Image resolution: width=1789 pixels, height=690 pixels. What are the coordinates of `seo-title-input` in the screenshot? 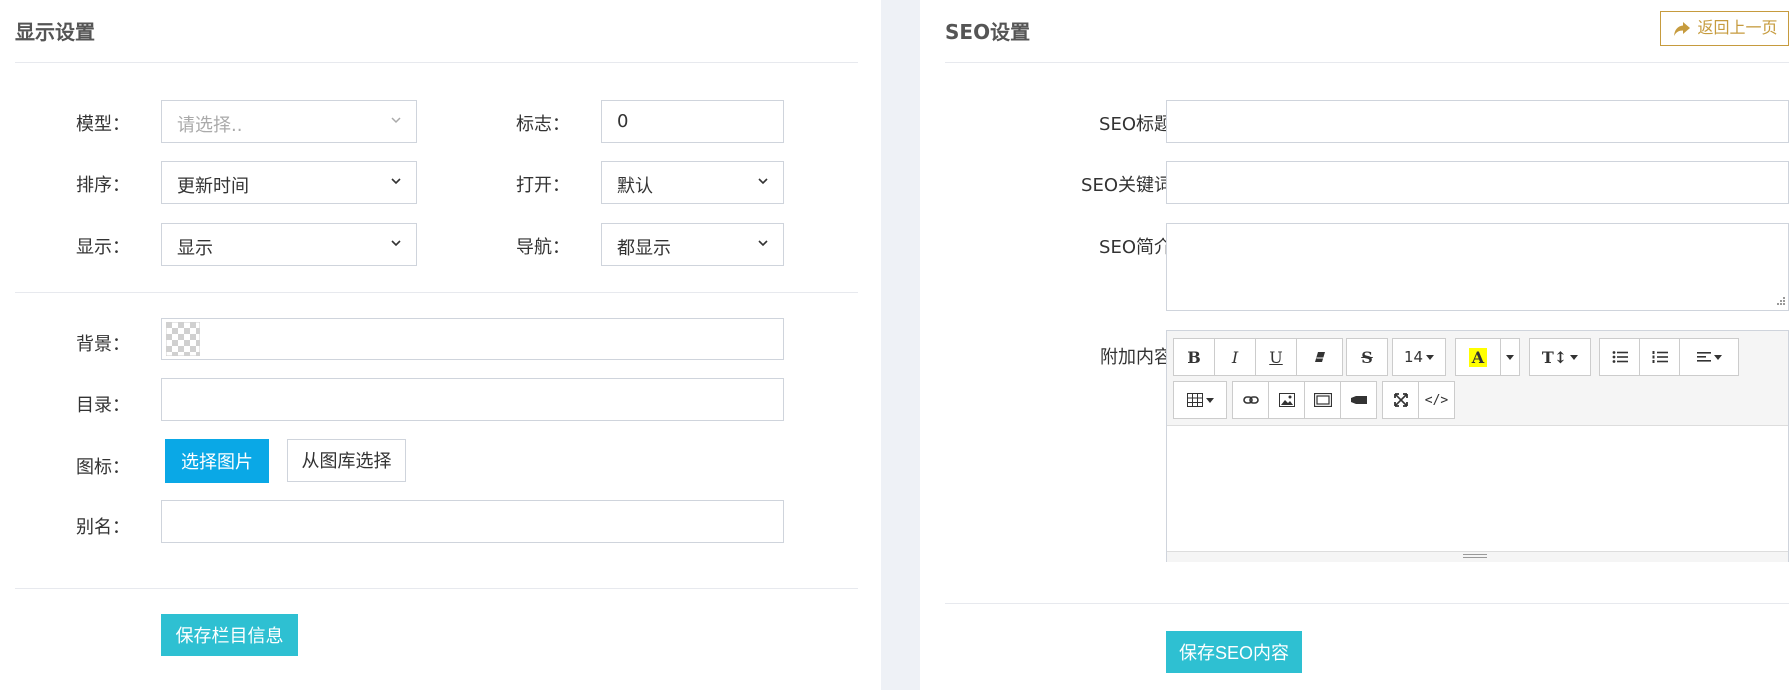 It's located at (1477, 121).